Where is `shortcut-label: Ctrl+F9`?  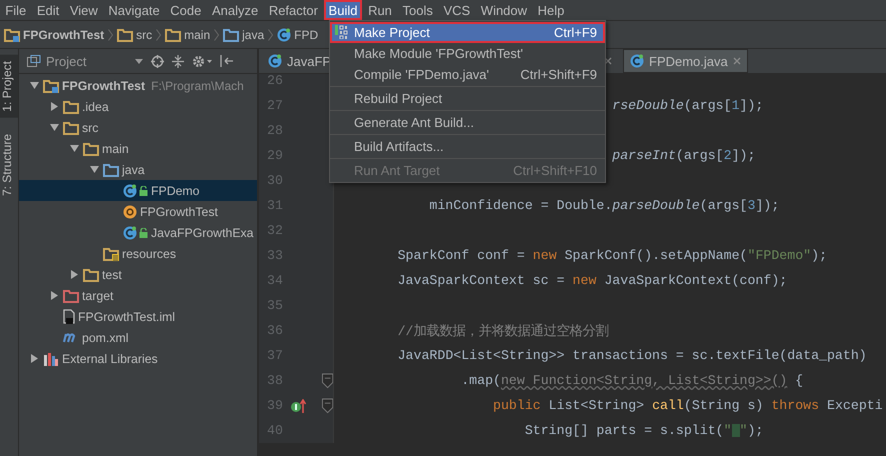 shortcut-label: Ctrl+F9 is located at coordinates (575, 32).